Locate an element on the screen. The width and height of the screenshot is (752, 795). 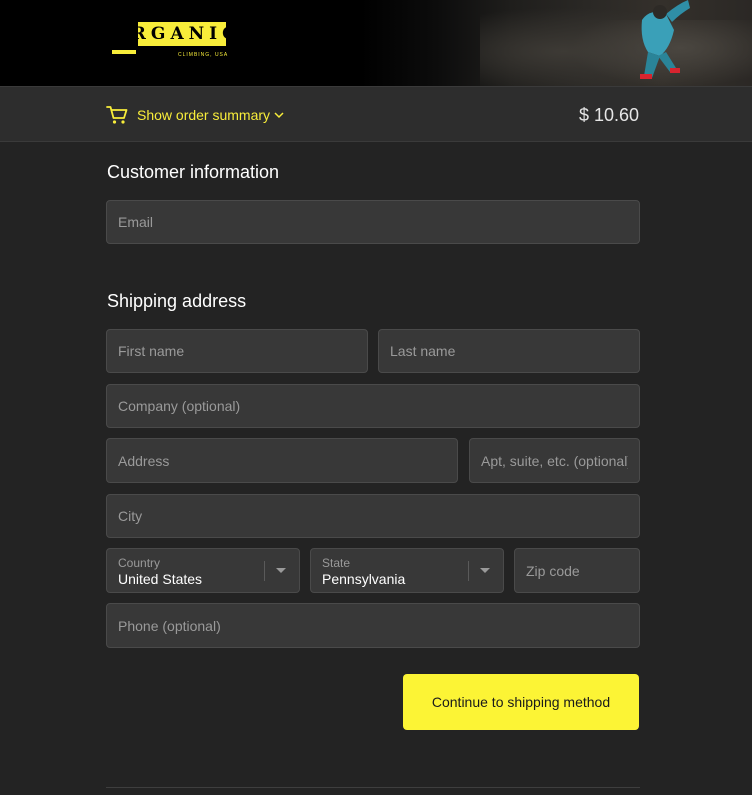
apt-suite-field is located at coordinates (554, 460).